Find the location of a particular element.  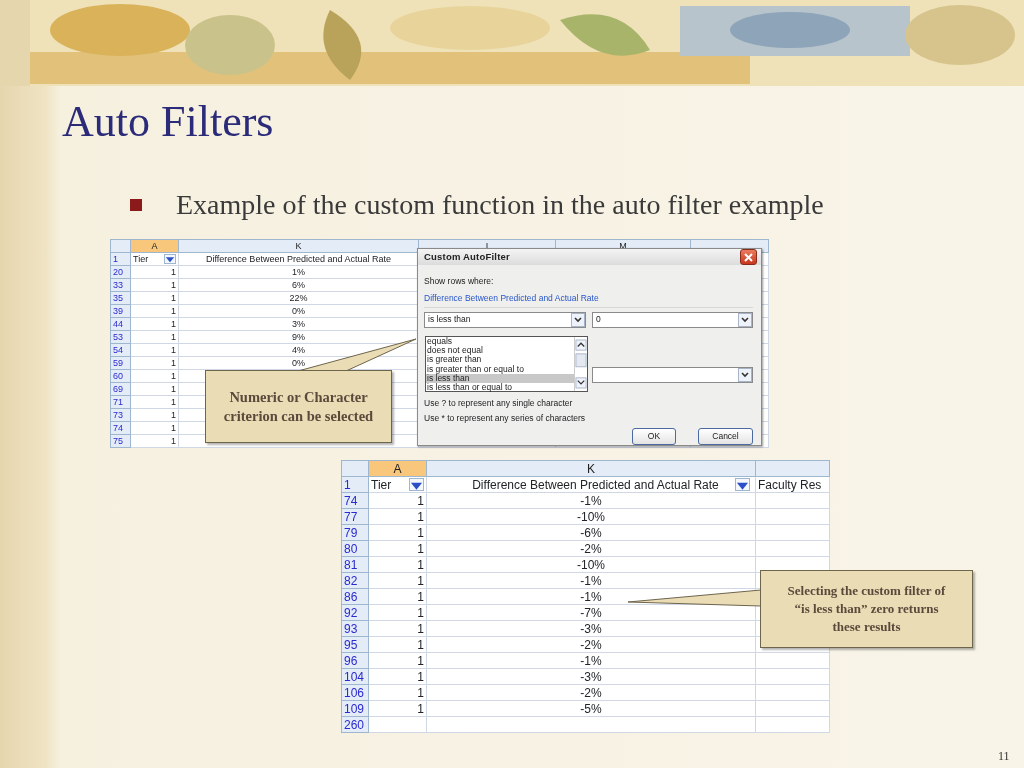

bullet-text: Example of the custom function in the auto filter example is located at coordinates (500, 205).